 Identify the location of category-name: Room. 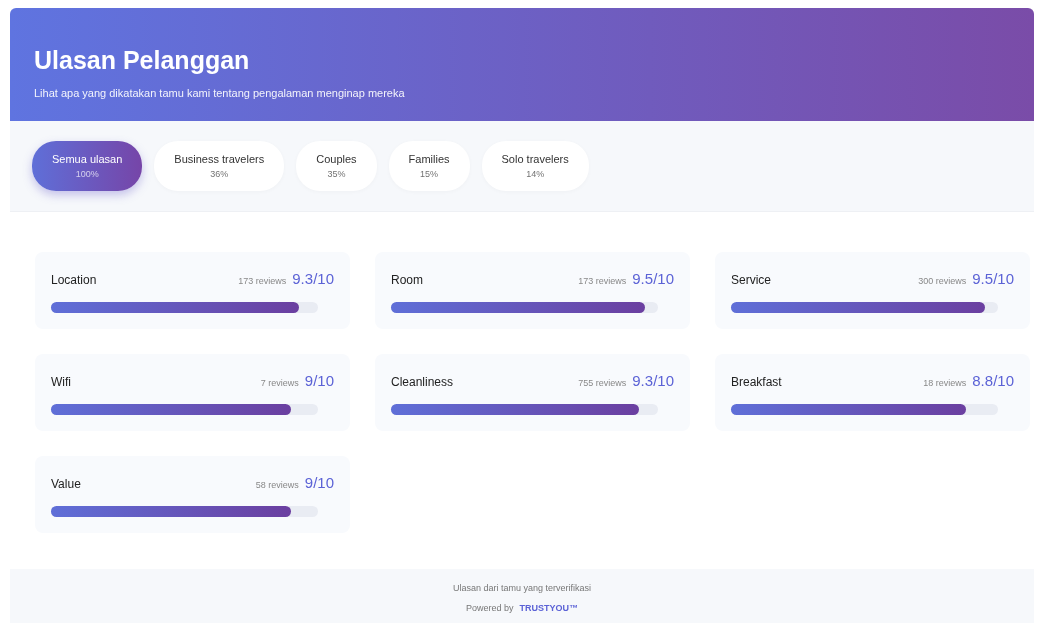
(407, 280).